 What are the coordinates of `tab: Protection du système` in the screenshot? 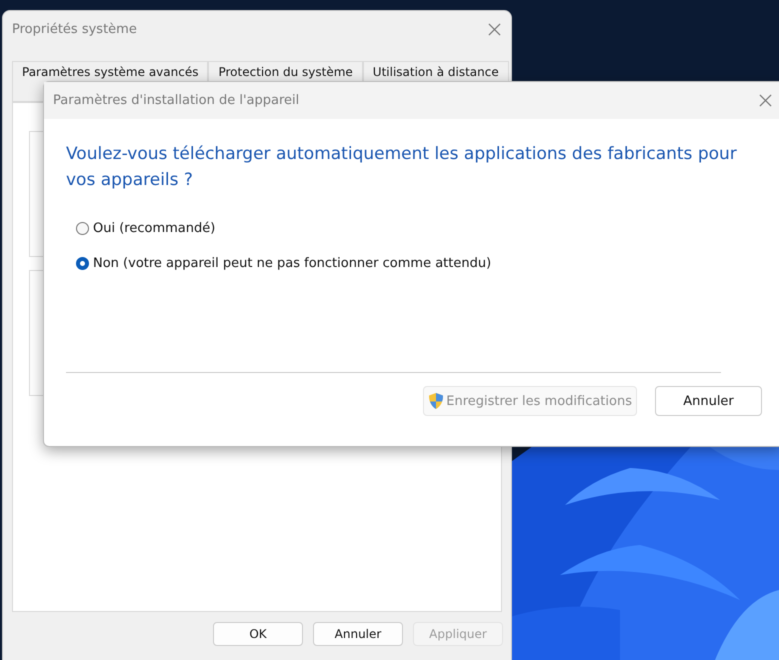 It's located at (285, 71).